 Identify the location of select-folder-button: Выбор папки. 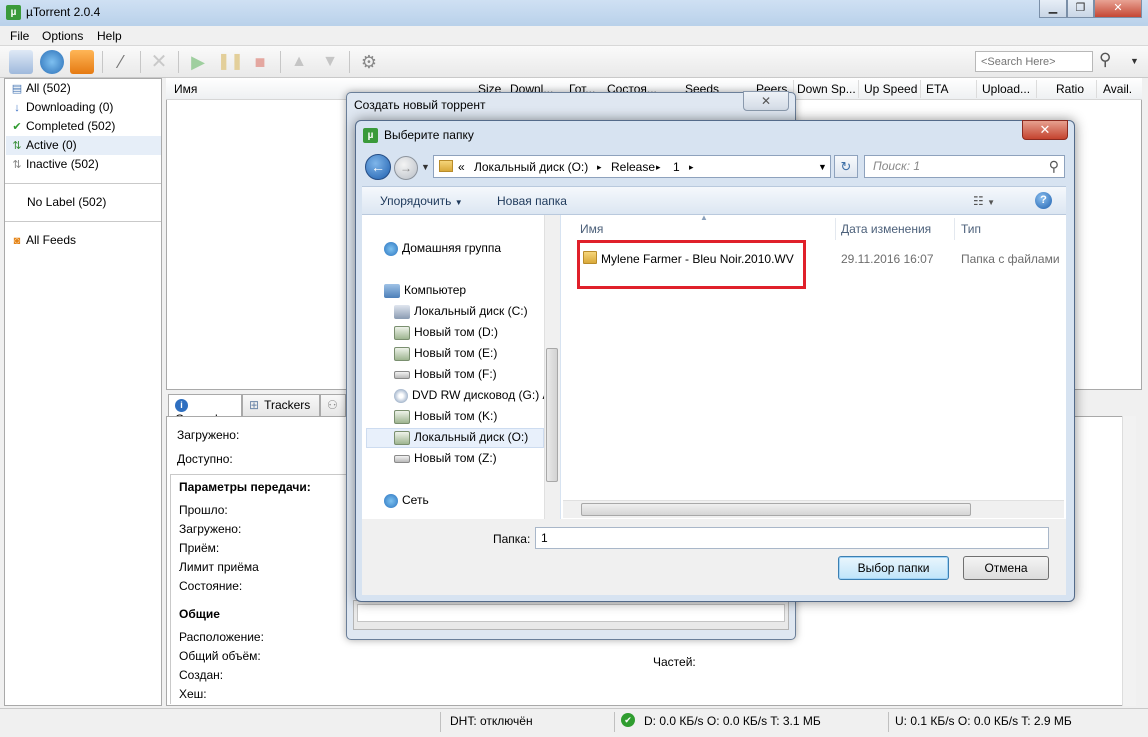
(893, 568).